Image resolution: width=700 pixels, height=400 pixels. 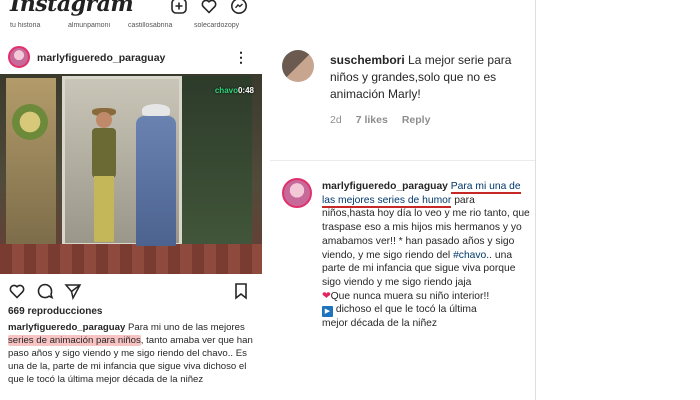 I want to click on instagram-logo: Instagram, so click(x=72, y=8).